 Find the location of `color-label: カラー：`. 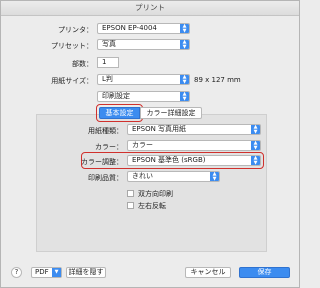

color-label: カラー： is located at coordinates (109, 147).